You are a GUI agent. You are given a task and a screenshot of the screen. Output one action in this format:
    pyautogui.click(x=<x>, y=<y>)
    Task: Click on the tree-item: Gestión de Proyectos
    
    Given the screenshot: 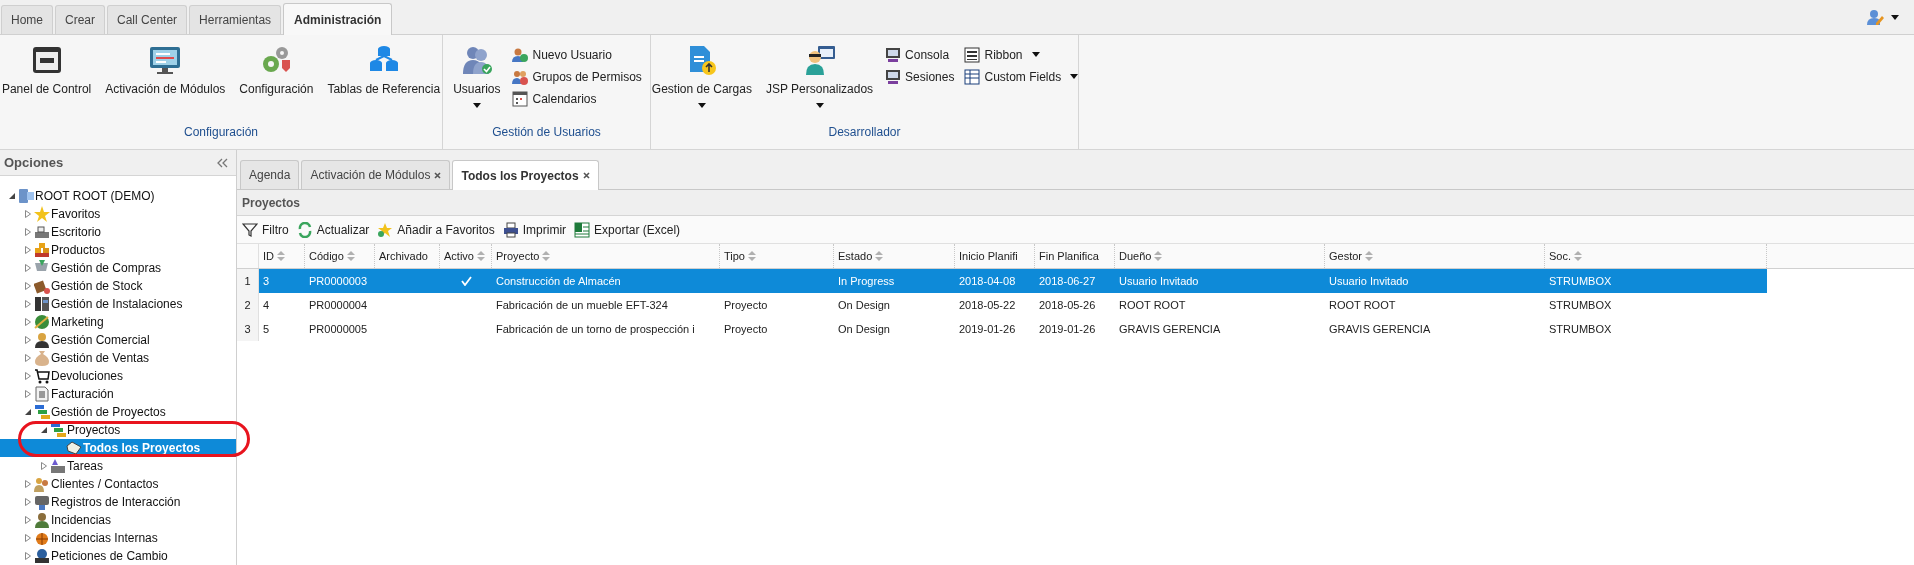 What is the action you would take?
    pyautogui.click(x=118, y=412)
    